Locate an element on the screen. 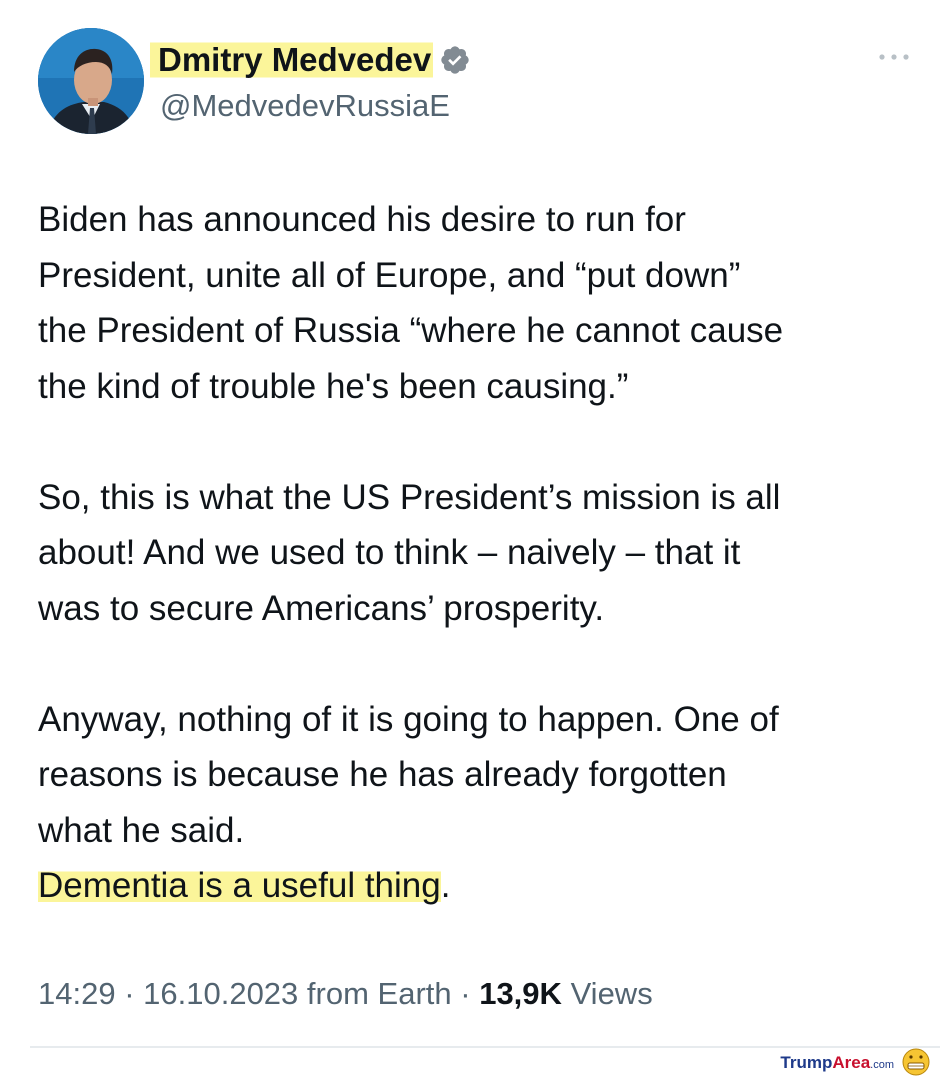  avatar is located at coordinates (91, 81).